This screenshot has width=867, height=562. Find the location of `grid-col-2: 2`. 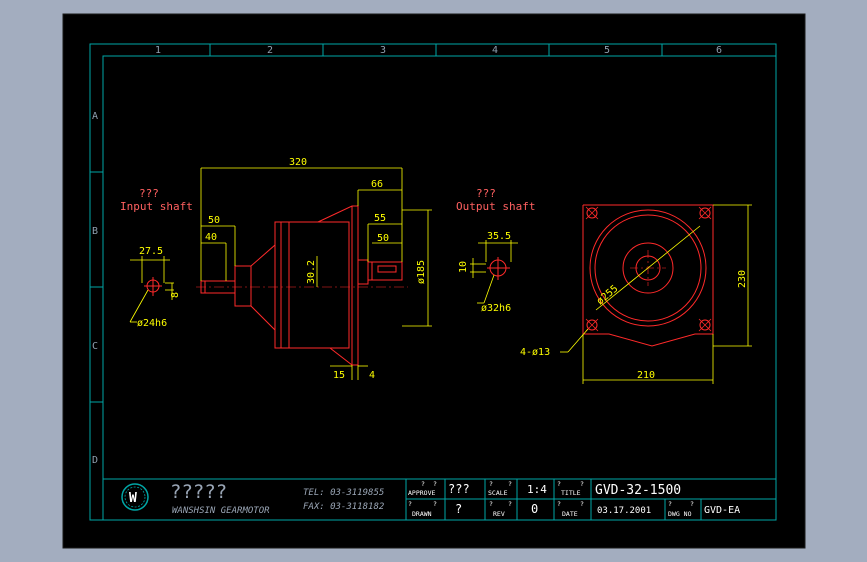

grid-col-2: 2 is located at coordinates (270, 50).